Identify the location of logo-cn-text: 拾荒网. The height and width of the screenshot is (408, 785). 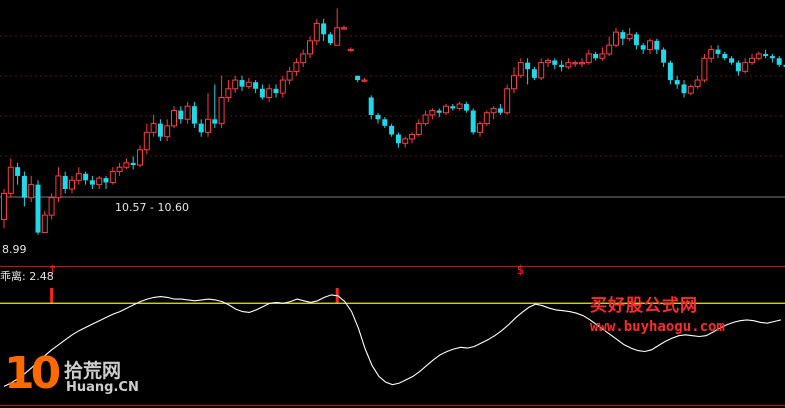
(93, 371).